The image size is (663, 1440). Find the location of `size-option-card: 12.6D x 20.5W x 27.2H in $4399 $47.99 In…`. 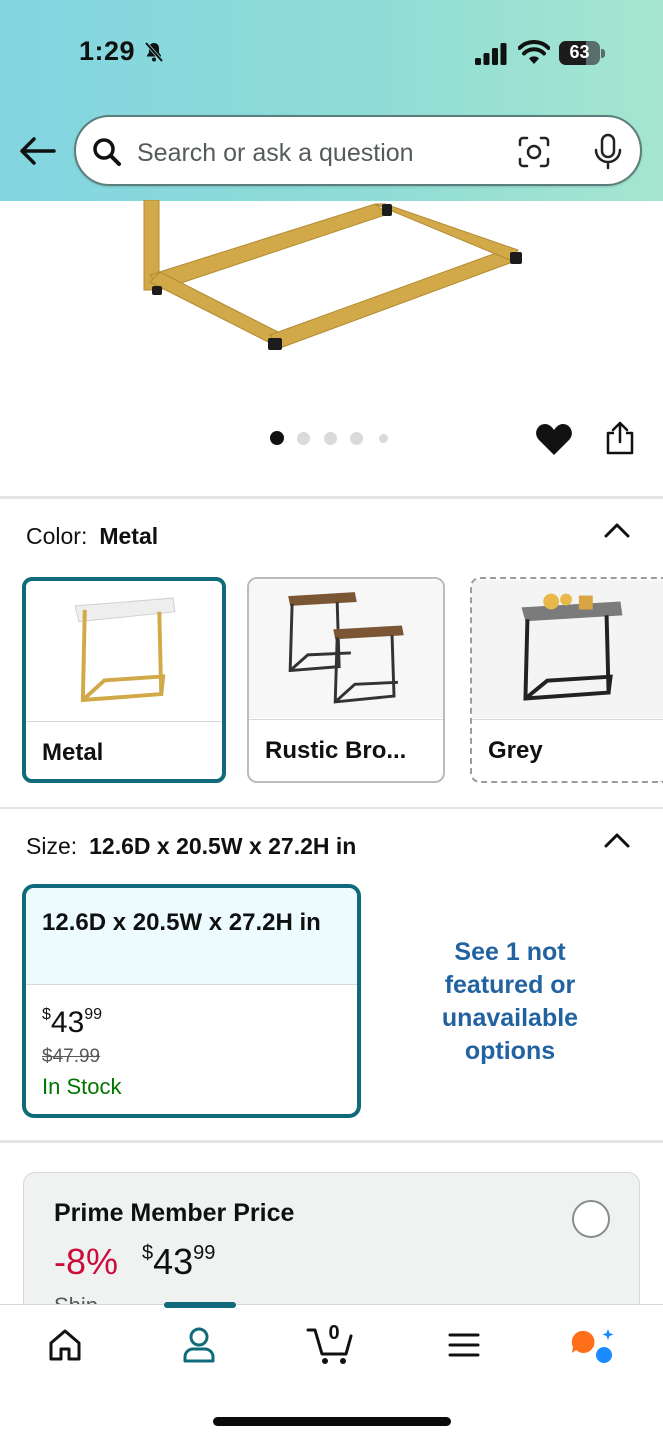

size-option-card: 12.6D x 20.5W x 27.2H in $4399 $47.99 In… is located at coordinates (191, 1001).